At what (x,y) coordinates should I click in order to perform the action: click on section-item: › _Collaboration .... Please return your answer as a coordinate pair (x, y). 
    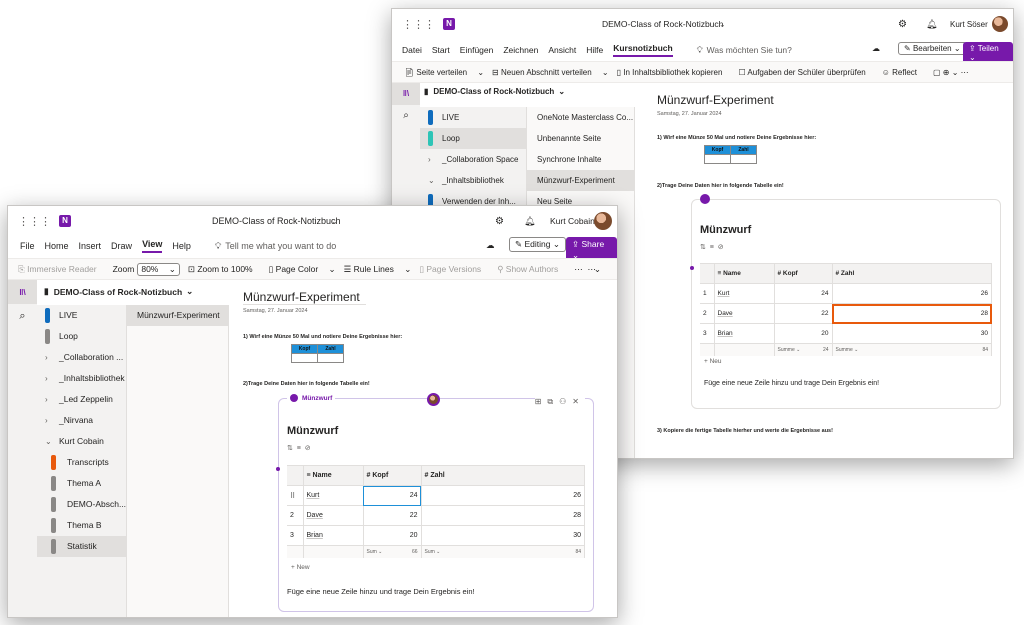
    Looking at the image, I should click on (81, 357).